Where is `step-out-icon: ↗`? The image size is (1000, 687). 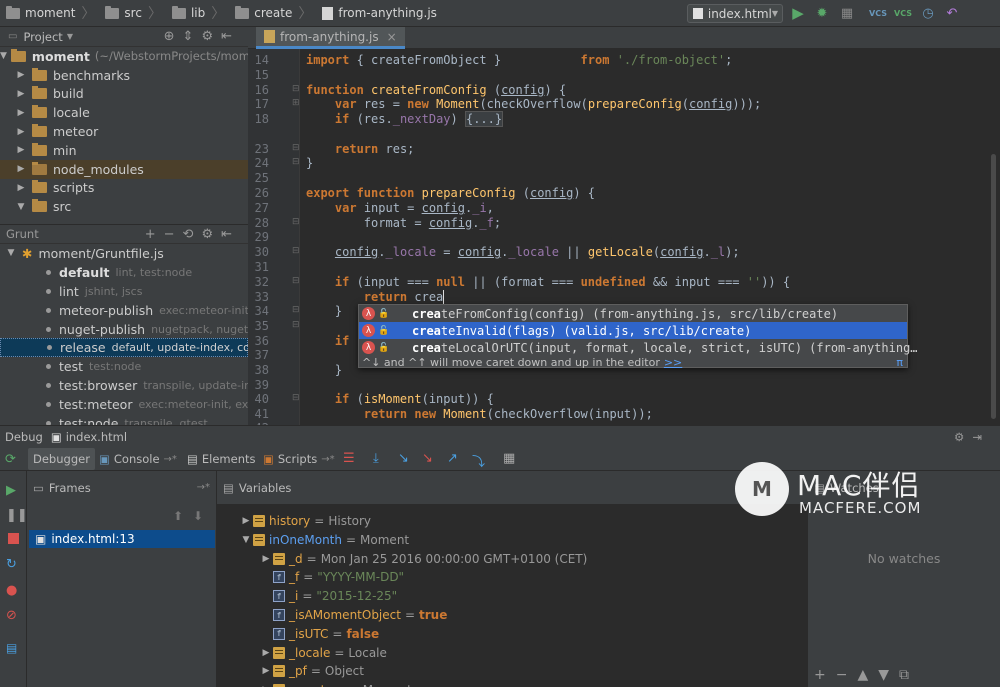
step-out-icon: ↗ is located at coordinates (452, 458).